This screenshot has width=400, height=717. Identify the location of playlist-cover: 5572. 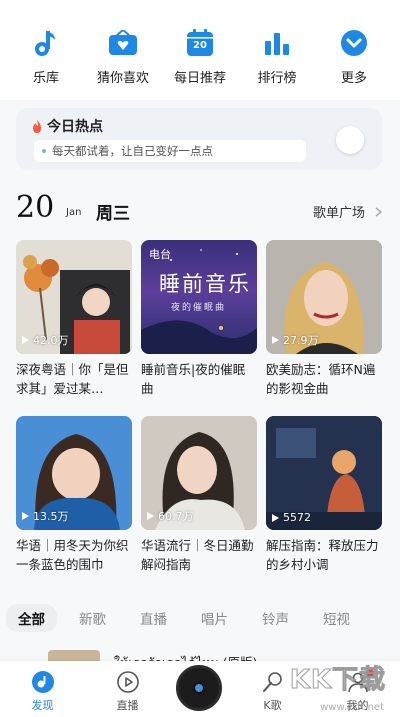
(324, 473).